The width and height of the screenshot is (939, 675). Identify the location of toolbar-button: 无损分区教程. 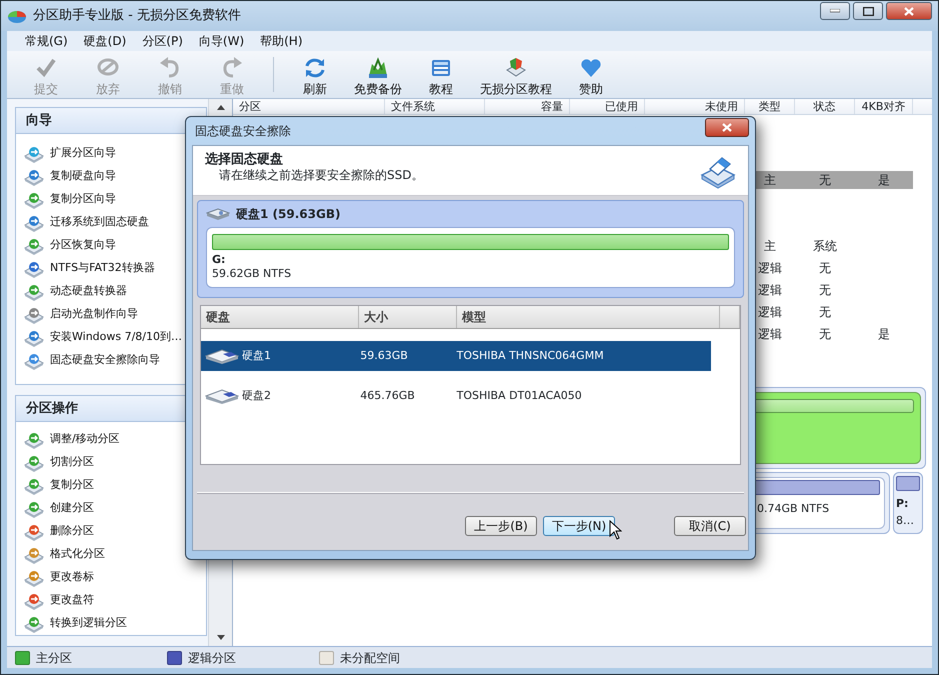
(516, 74).